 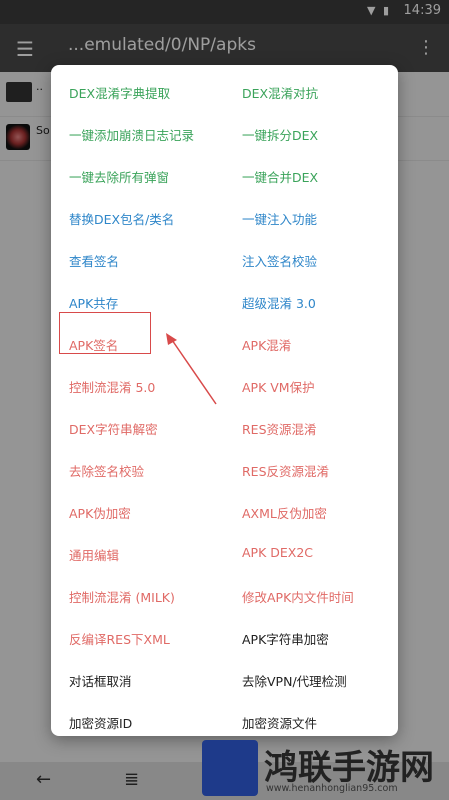 What do you see at coordinates (285, 638) in the screenshot?
I see `menu-item: APK字符串加密` at bounding box center [285, 638].